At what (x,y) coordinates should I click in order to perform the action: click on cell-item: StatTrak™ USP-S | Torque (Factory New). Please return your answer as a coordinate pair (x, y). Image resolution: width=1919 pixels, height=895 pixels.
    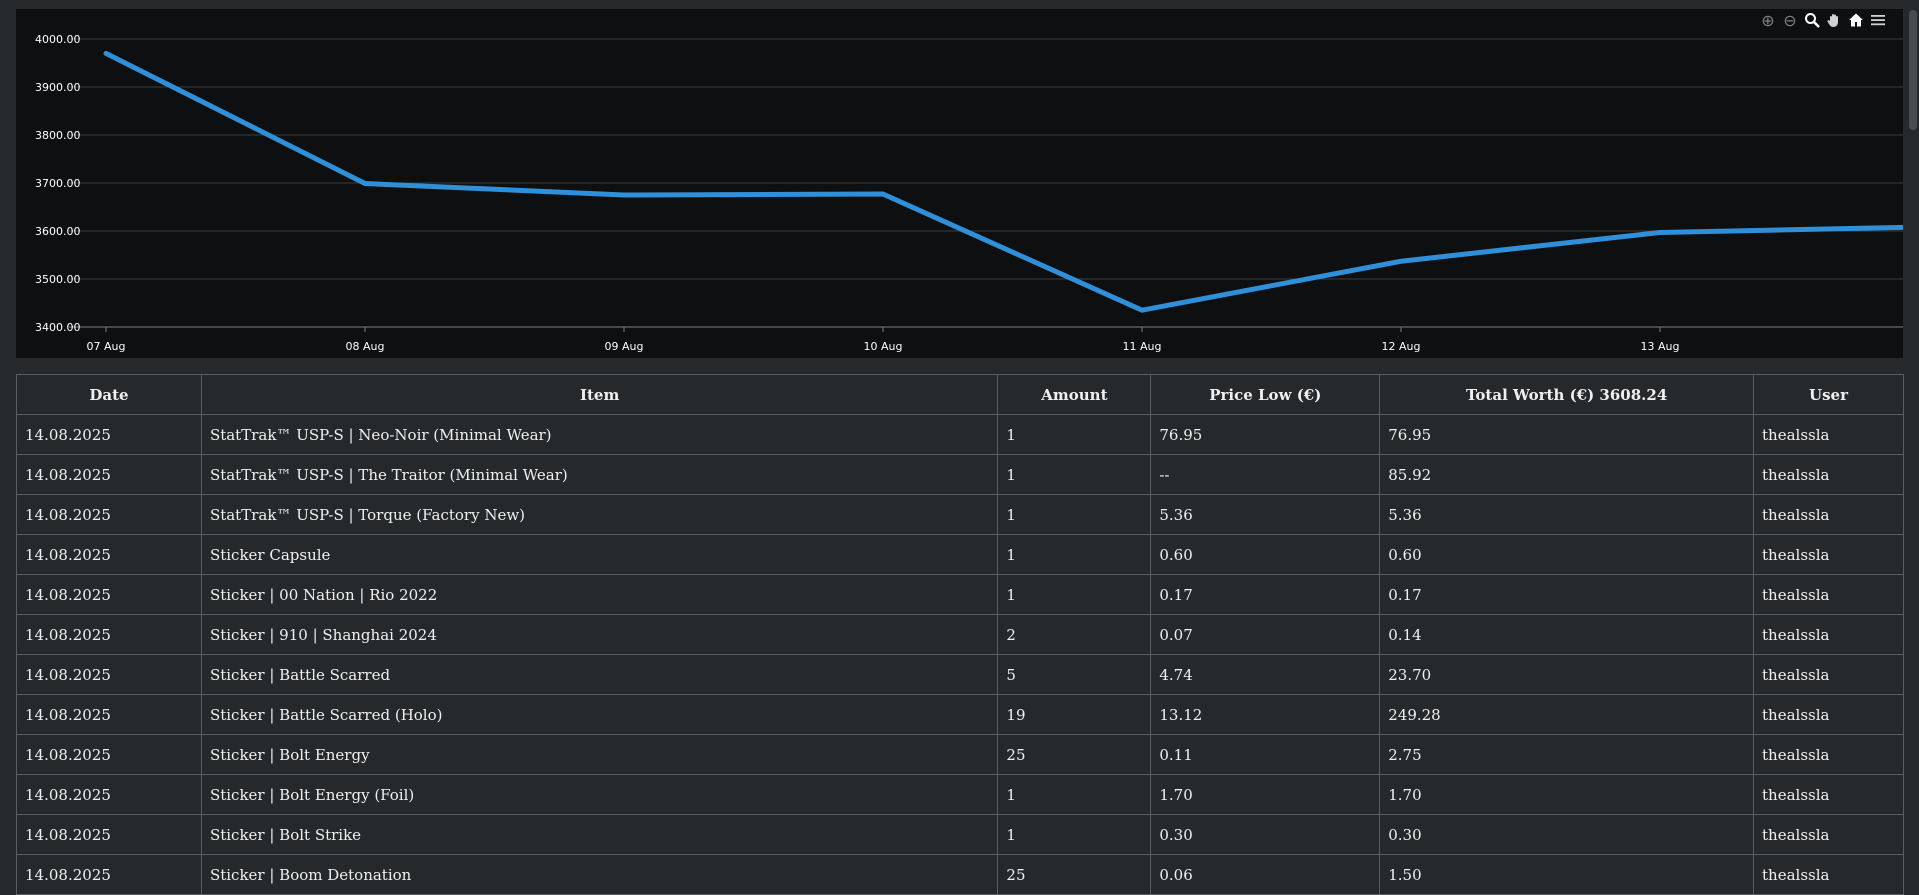
    Looking at the image, I should click on (599, 514).